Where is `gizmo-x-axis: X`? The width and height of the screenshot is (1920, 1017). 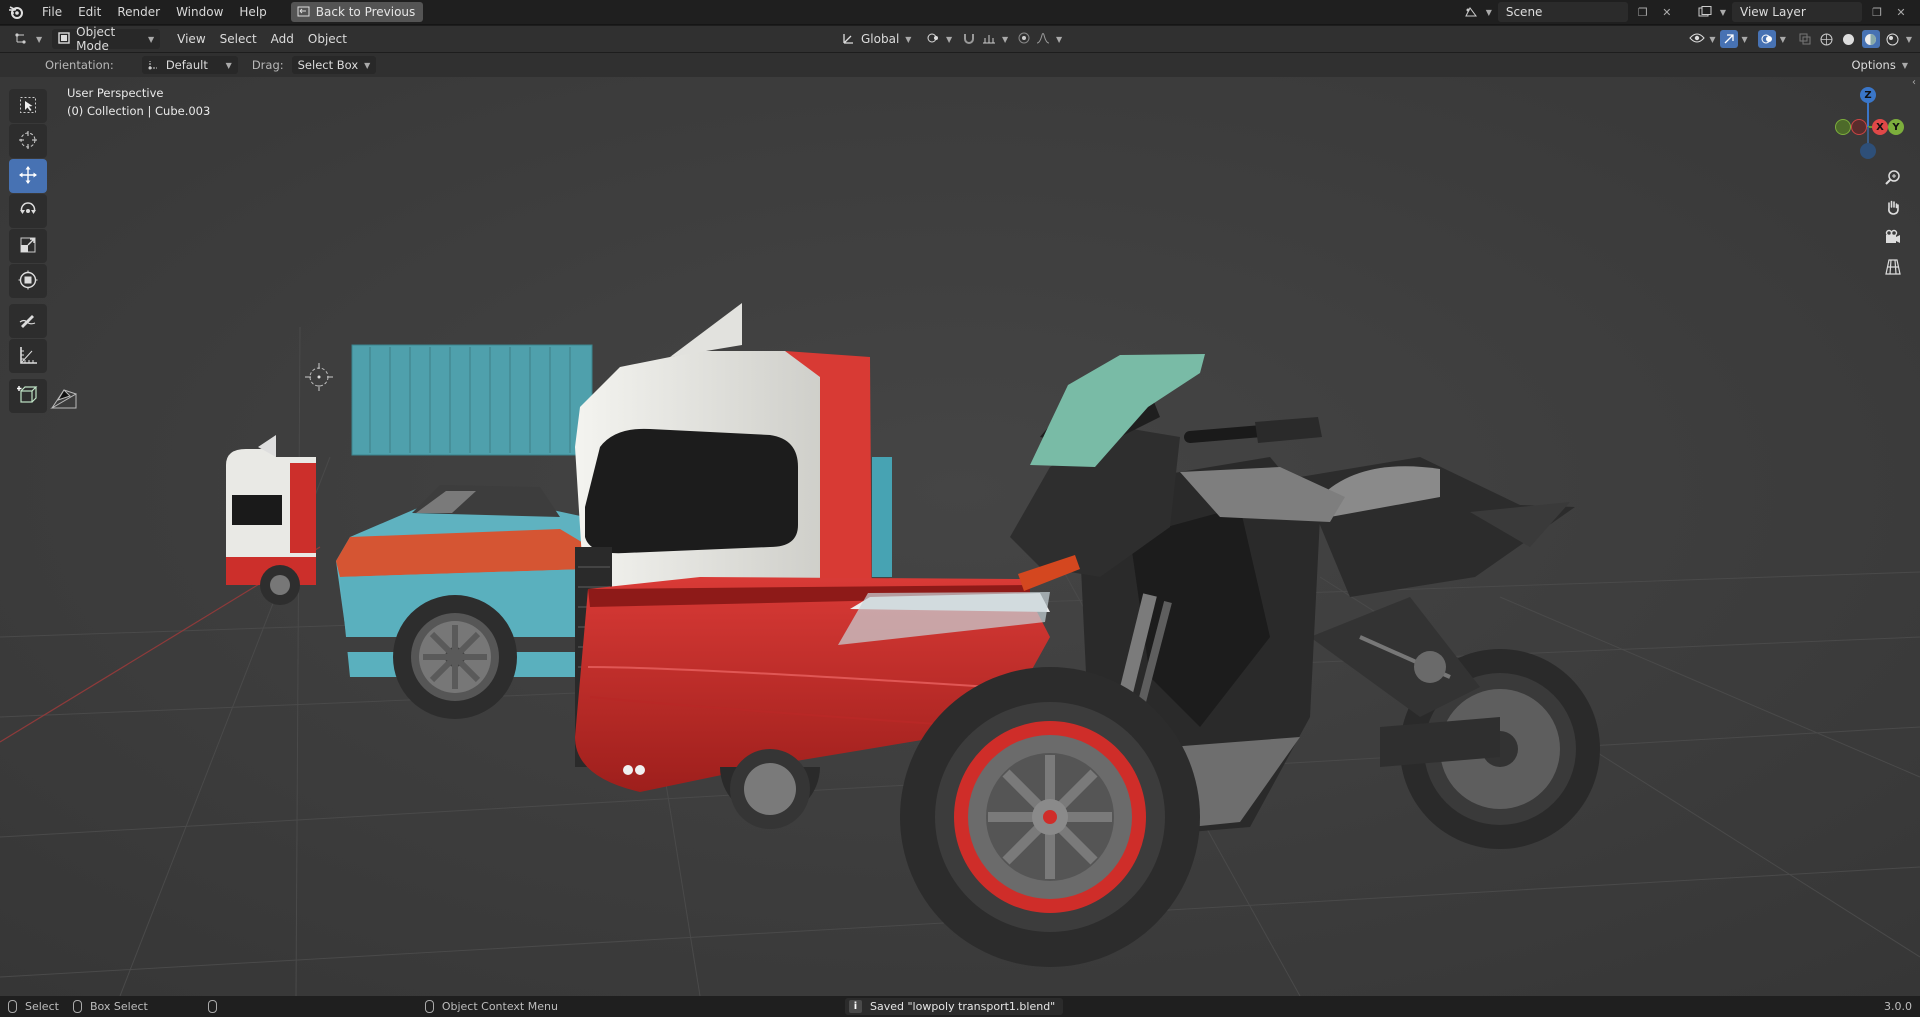
gizmo-x-axis: X is located at coordinates (1880, 127).